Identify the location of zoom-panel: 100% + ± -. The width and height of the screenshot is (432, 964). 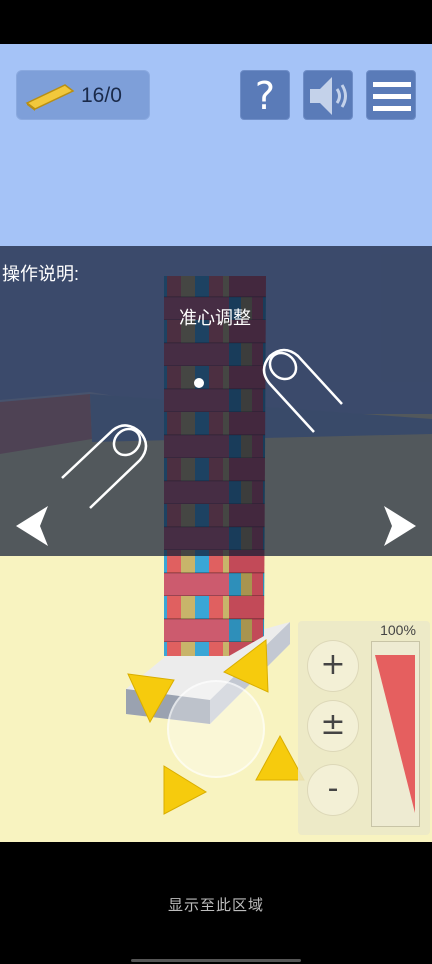
(364, 728).